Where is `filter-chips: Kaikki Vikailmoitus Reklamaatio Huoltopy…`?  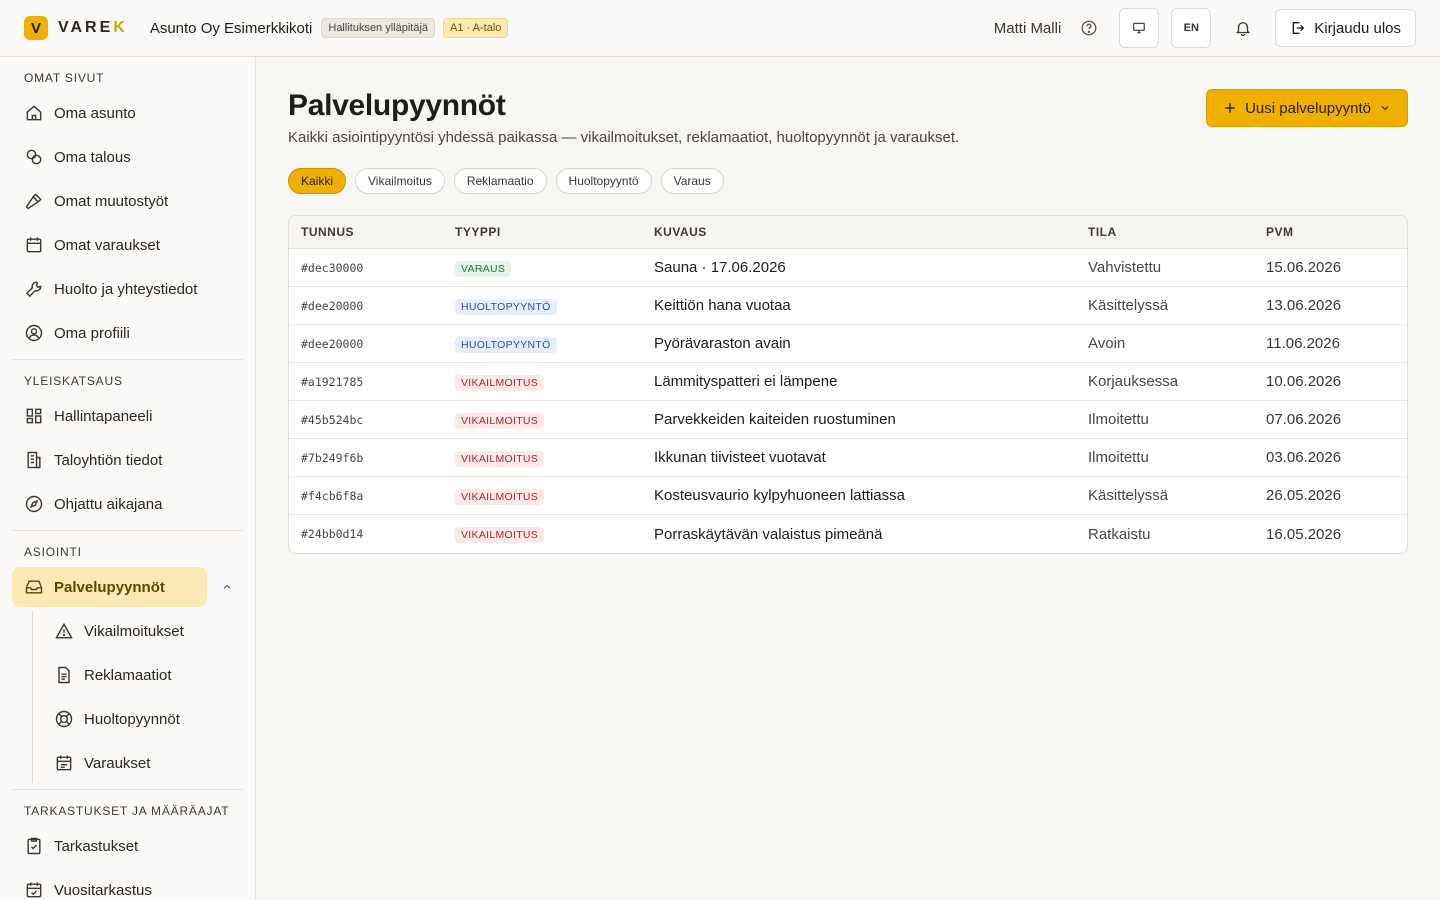
filter-chips: Kaikki Vikailmoitus Reklamaatio Huoltopy… is located at coordinates (848, 181).